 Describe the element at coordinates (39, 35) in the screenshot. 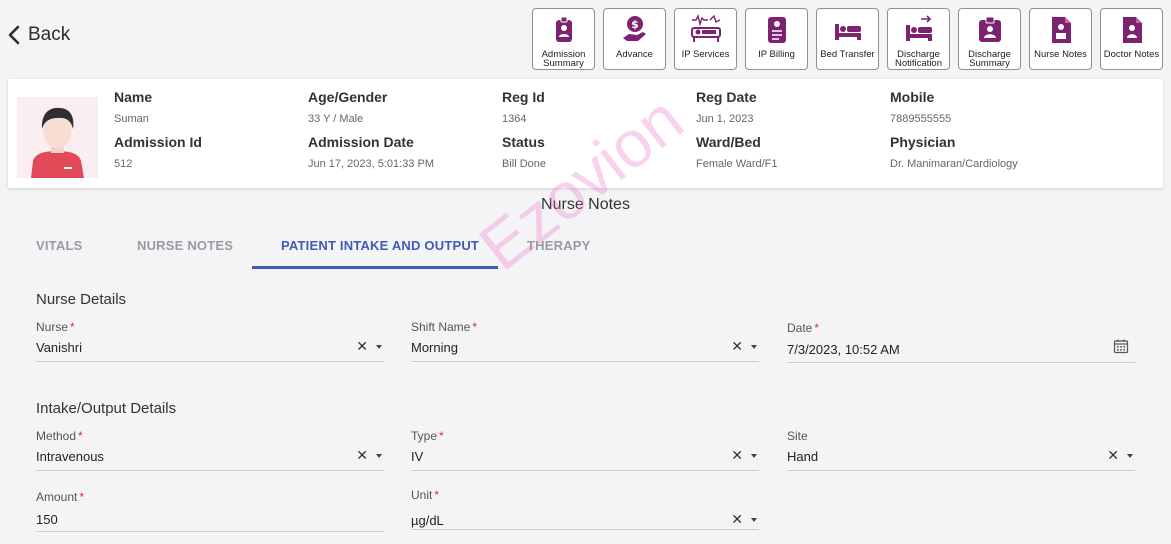

I see `back-button: Back` at that location.